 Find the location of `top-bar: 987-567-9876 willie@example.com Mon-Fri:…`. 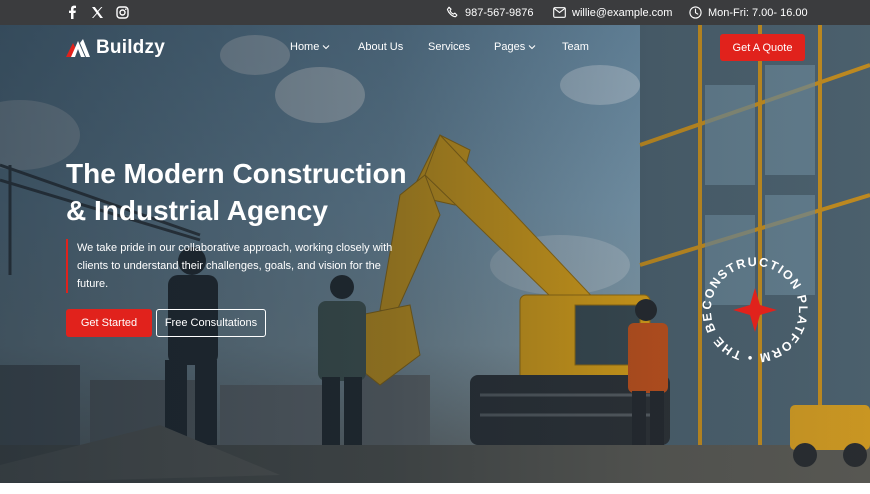

top-bar: 987-567-9876 willie@example.com Mon-Fri:… is located at coordinates (435, 12).